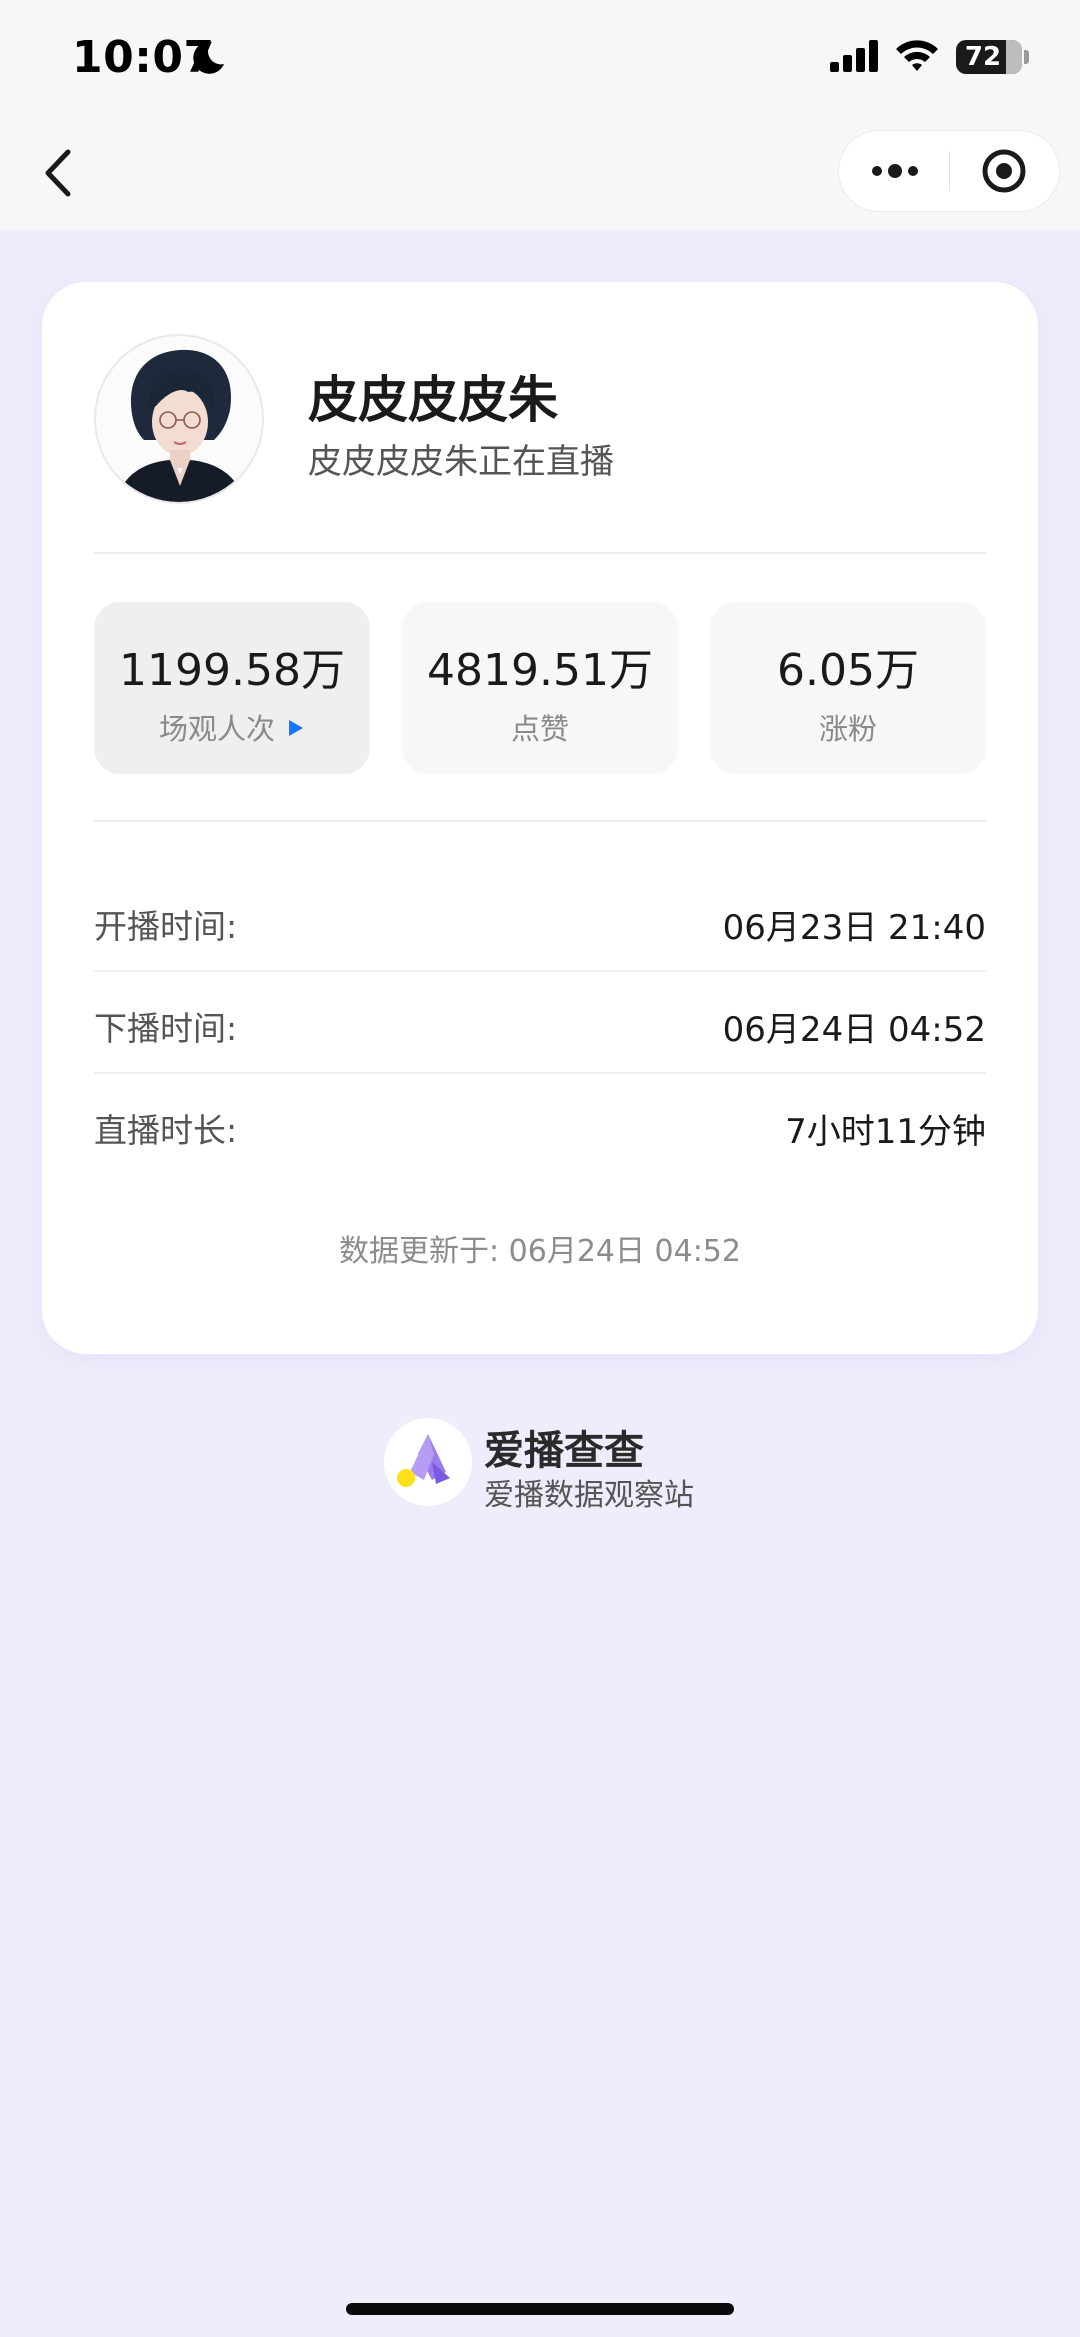 This screenshot has width=1080, height=2337. Describe the element at coordinates (589, 1495) in the screenshot. I see `brand-tagline: 爱播数据观察站` at that location.